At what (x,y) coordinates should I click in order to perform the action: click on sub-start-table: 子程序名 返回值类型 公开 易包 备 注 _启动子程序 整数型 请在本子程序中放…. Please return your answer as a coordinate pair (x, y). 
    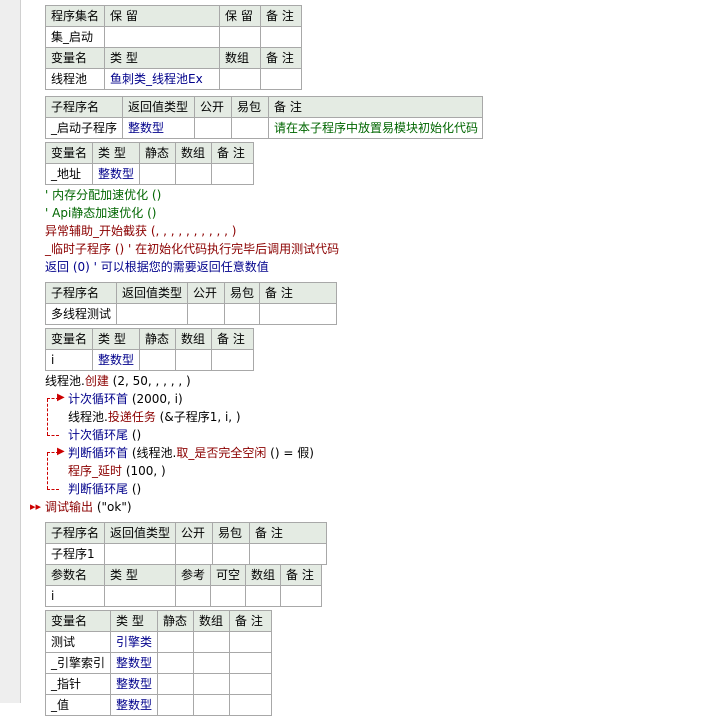
    Looking at the image, I should click on (264, 117).